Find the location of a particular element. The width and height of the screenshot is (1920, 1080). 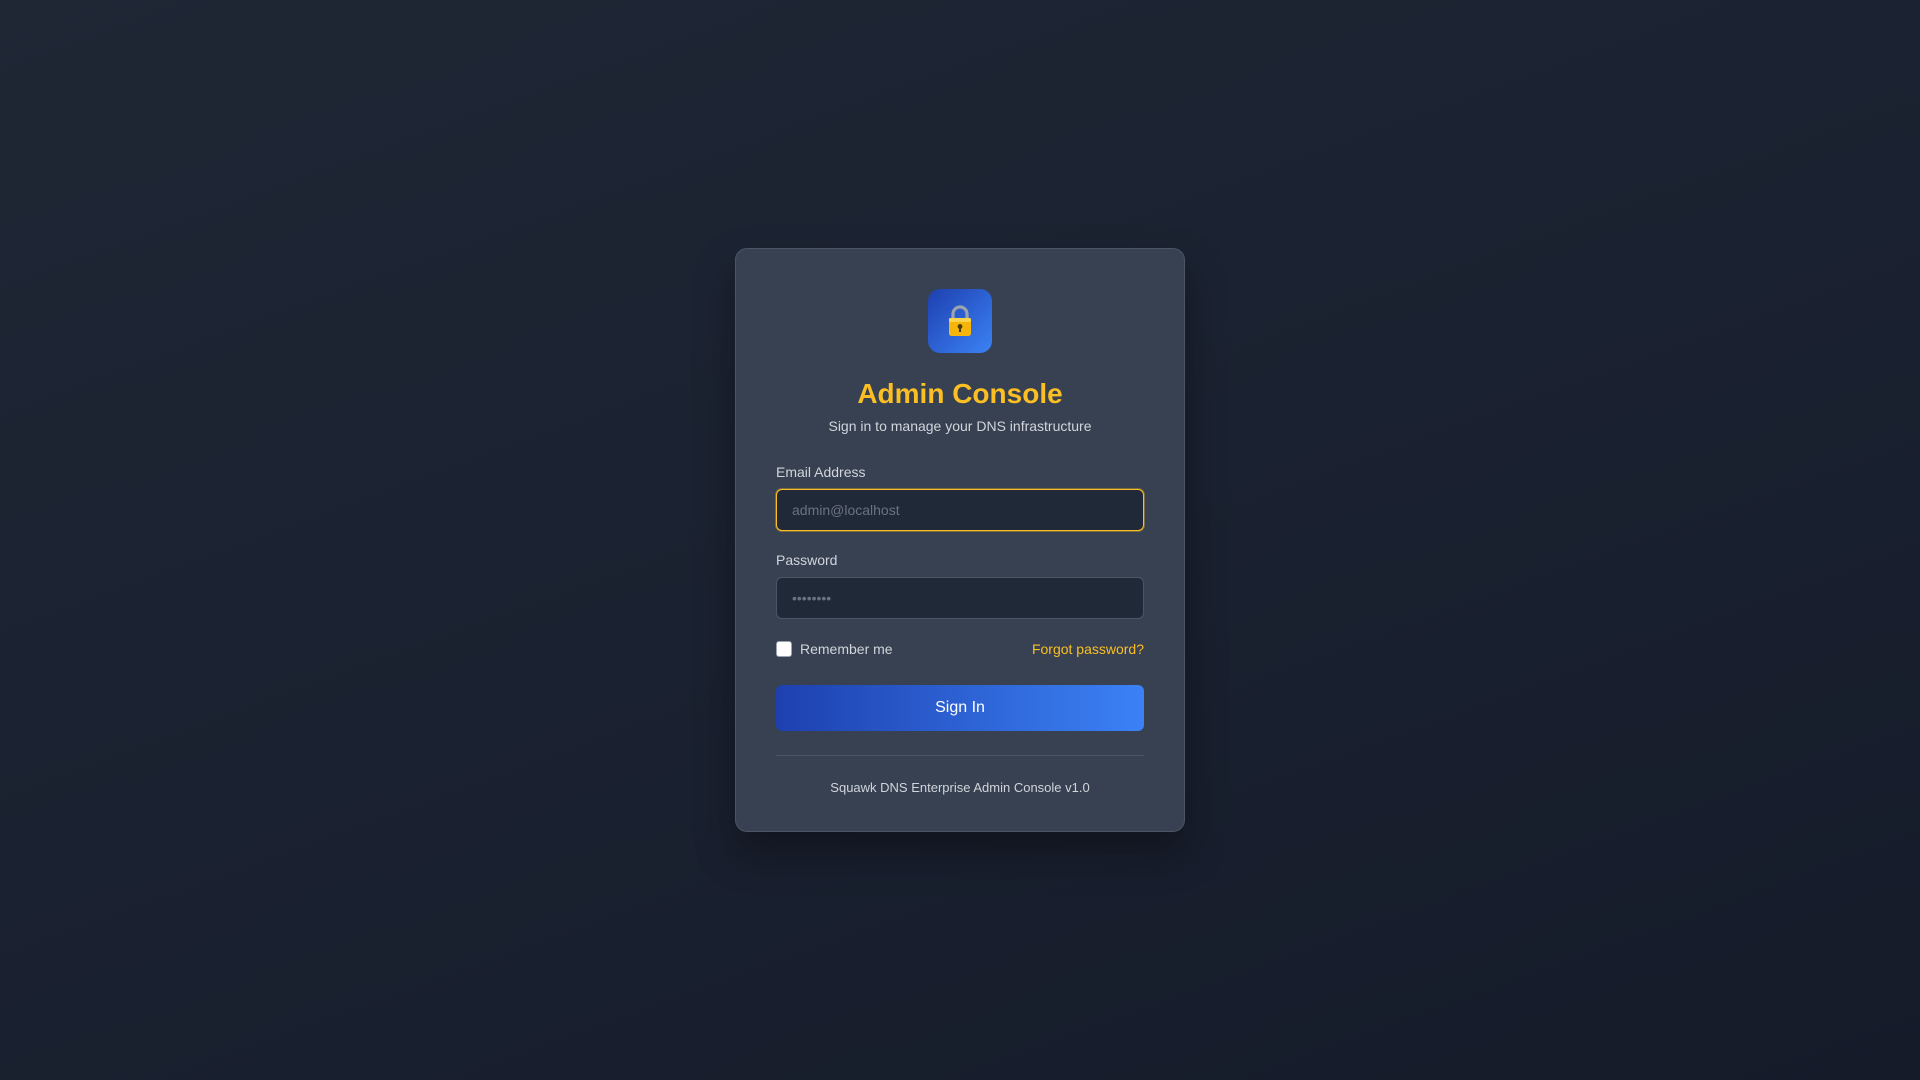

footer-version: Squawk DNS Enterprise Admin Console v1.0 is located at coordinates (960, 787).